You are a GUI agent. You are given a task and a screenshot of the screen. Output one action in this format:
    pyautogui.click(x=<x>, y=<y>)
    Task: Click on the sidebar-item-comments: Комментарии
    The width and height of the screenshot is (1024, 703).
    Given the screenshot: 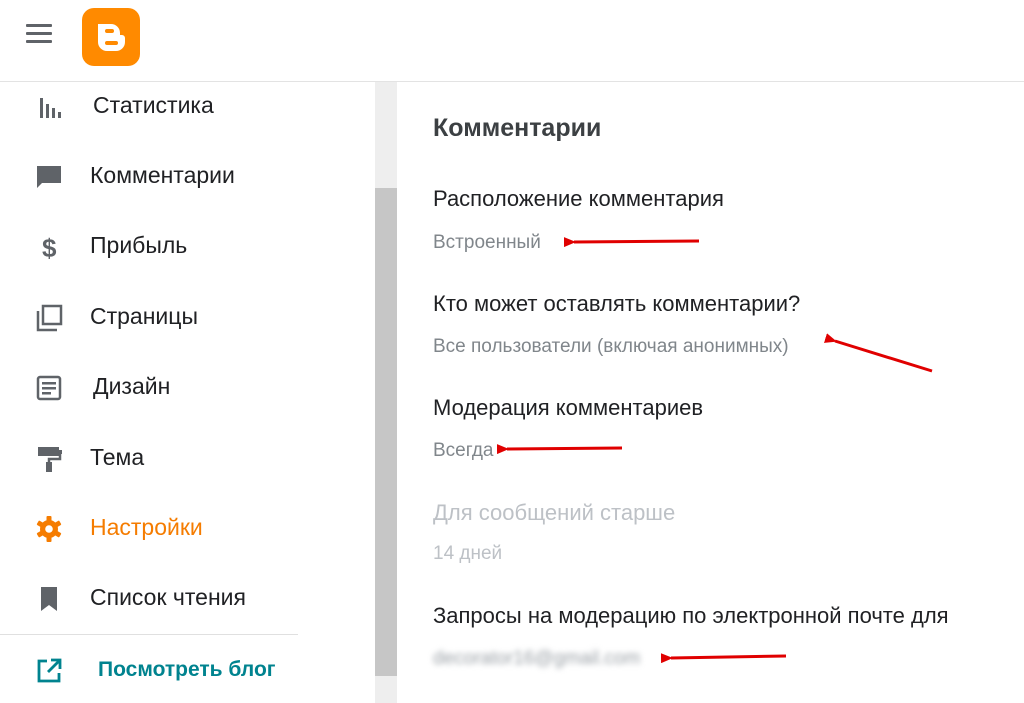 What is the action you would take?
    pyautogui.click(x=150, y=176)
    